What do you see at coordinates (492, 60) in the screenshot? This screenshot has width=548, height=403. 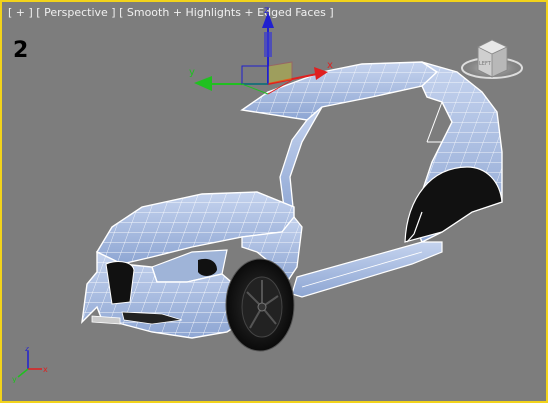 I see `viewcube: LEFT` at bounding box center [492, 60].